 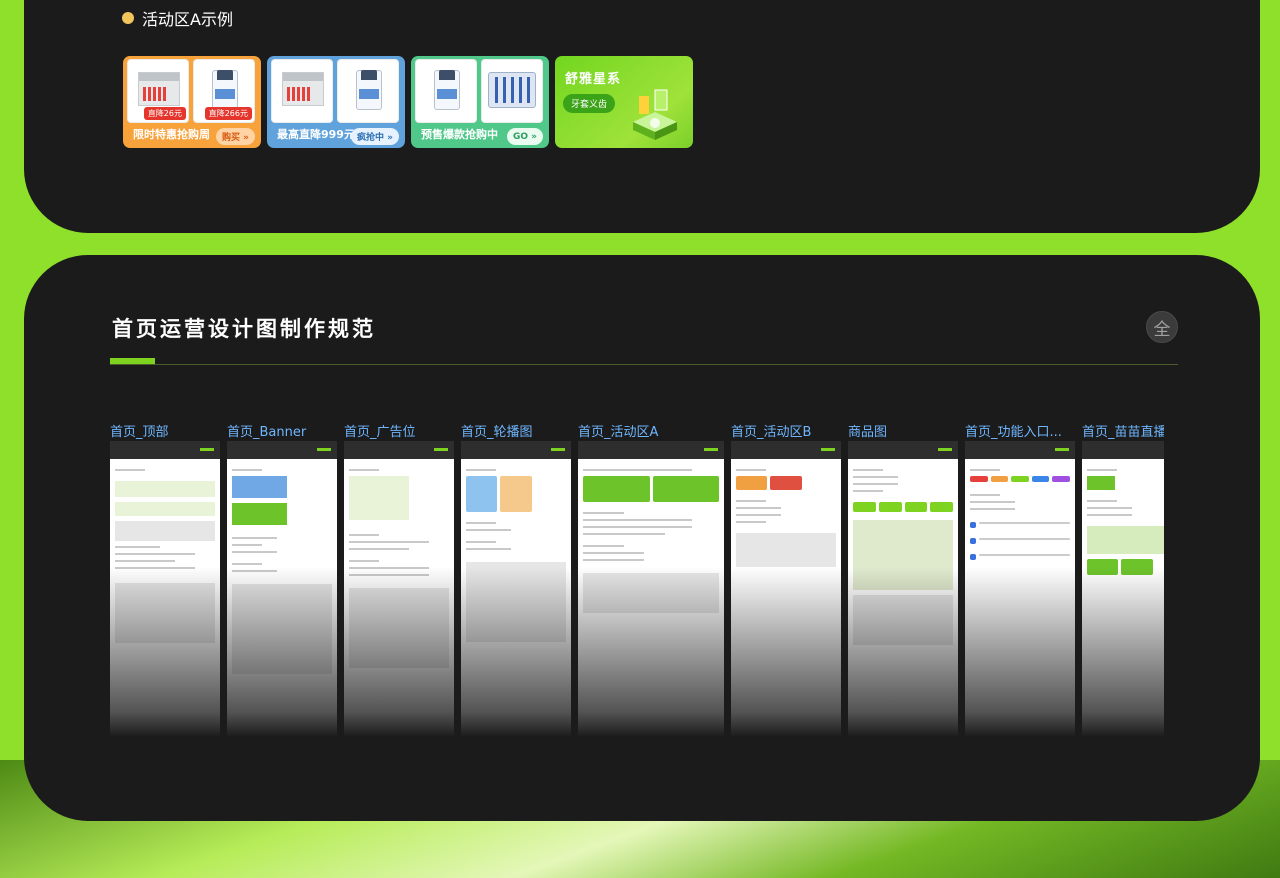 What do you see at coordinates (316, 134) in the screenshot?
I see `card-label: 最高直降999元` at bounding box center [316, 134].